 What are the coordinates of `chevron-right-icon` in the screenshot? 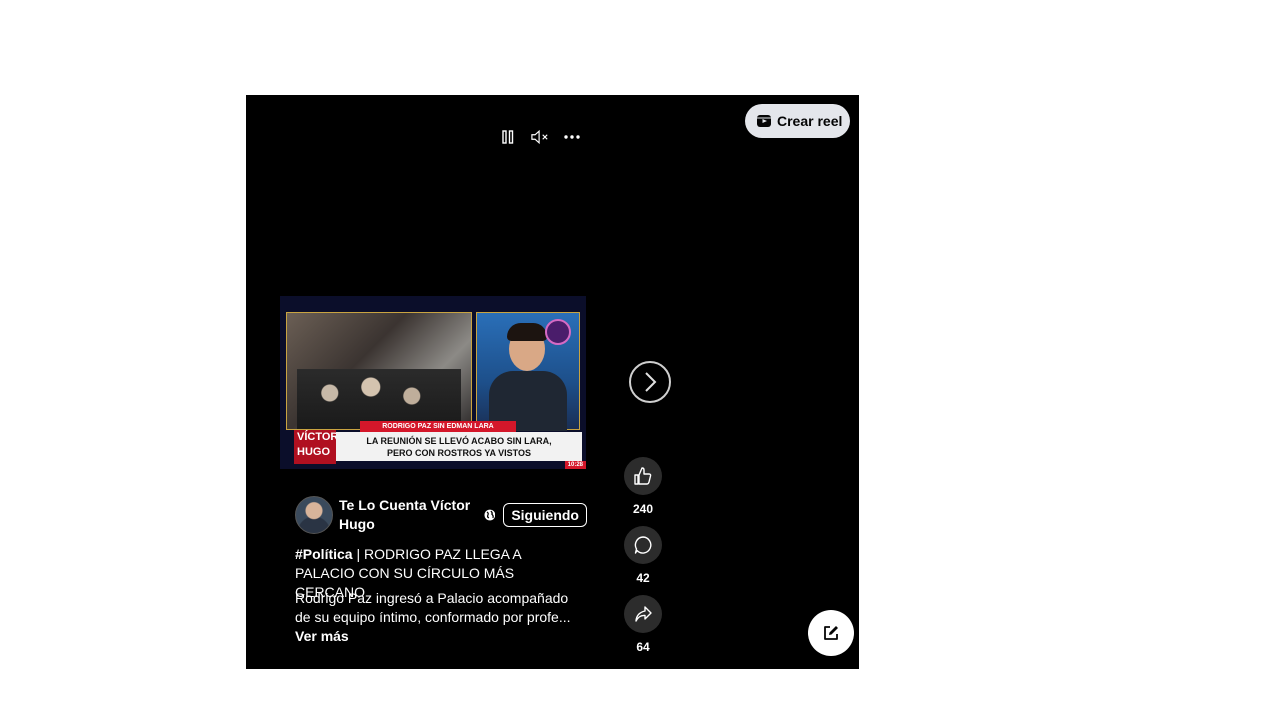 It's located at (651, 382).